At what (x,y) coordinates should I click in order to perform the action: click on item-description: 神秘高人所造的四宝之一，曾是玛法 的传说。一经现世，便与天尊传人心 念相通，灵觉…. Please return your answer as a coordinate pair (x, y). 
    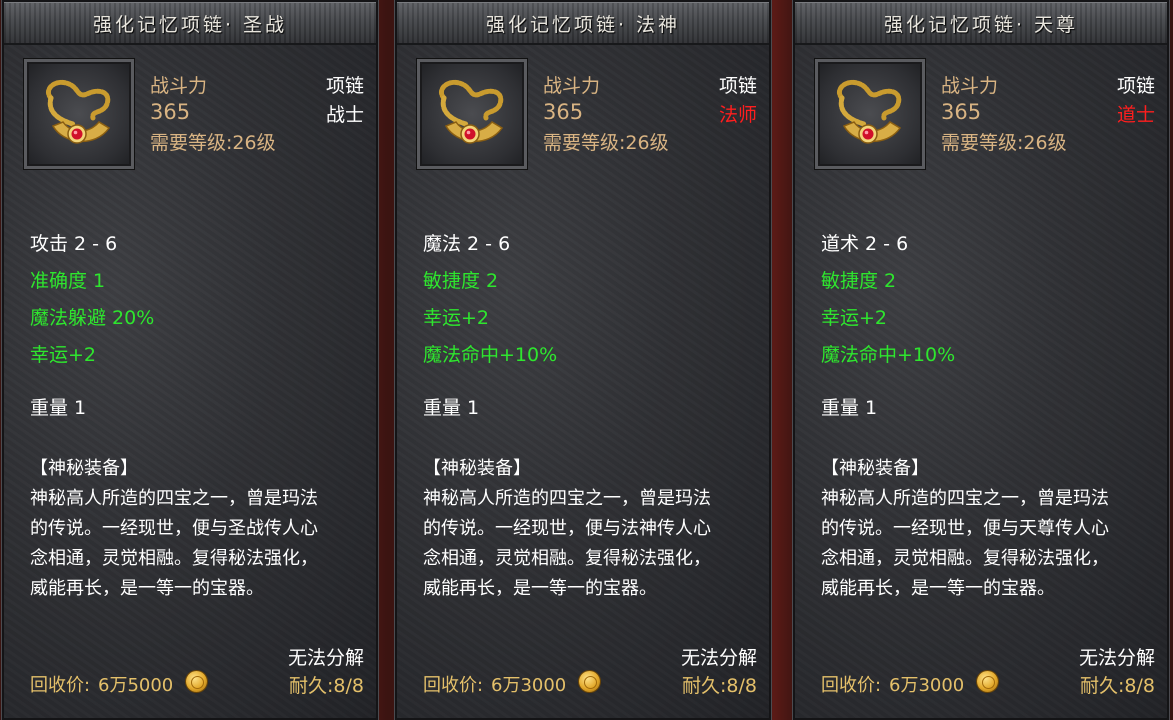
    Looking at the image, I should click on (991, 544).